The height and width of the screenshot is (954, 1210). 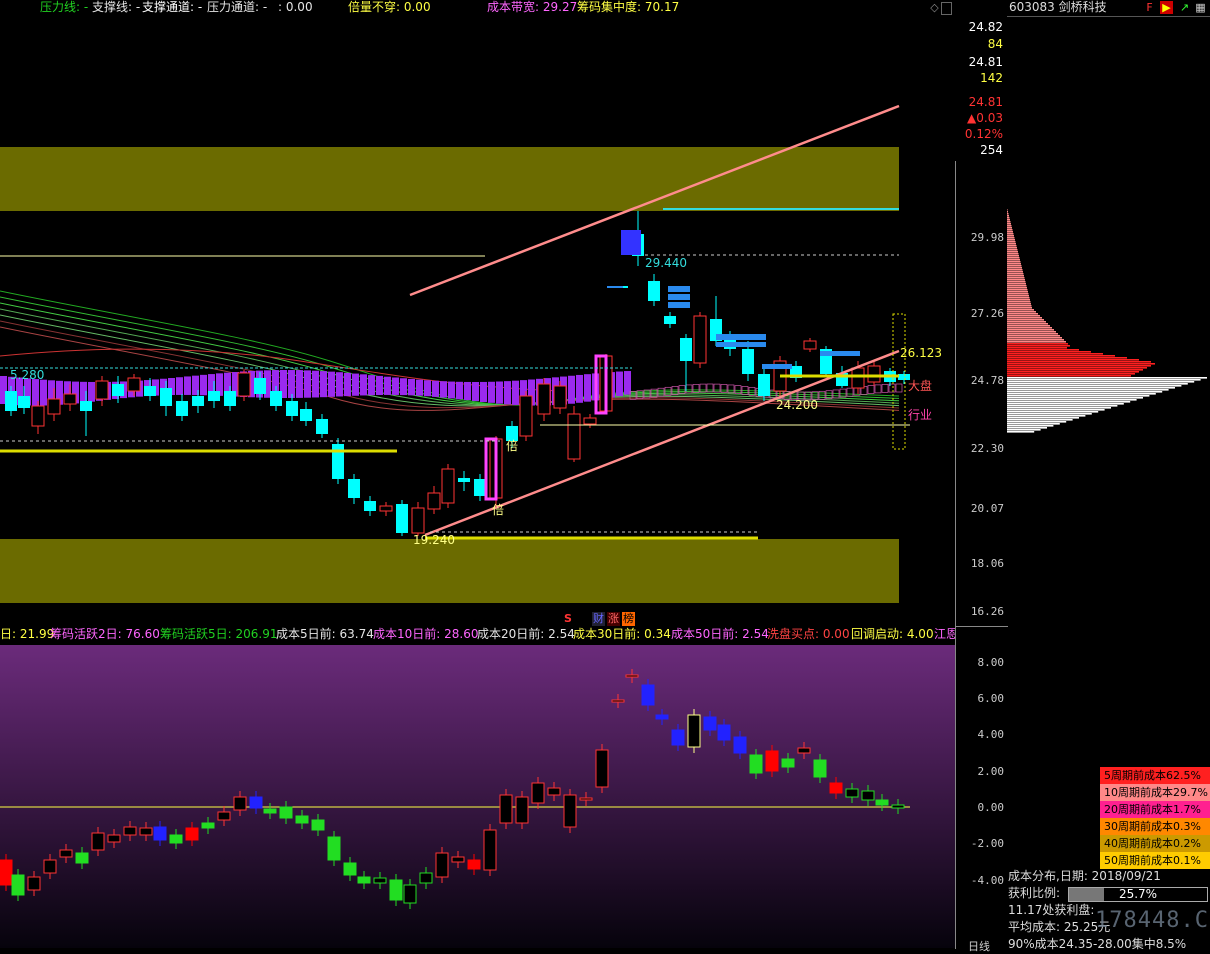 I want to click on profit-bar: 25.7%, so click(x=1138, y=894).